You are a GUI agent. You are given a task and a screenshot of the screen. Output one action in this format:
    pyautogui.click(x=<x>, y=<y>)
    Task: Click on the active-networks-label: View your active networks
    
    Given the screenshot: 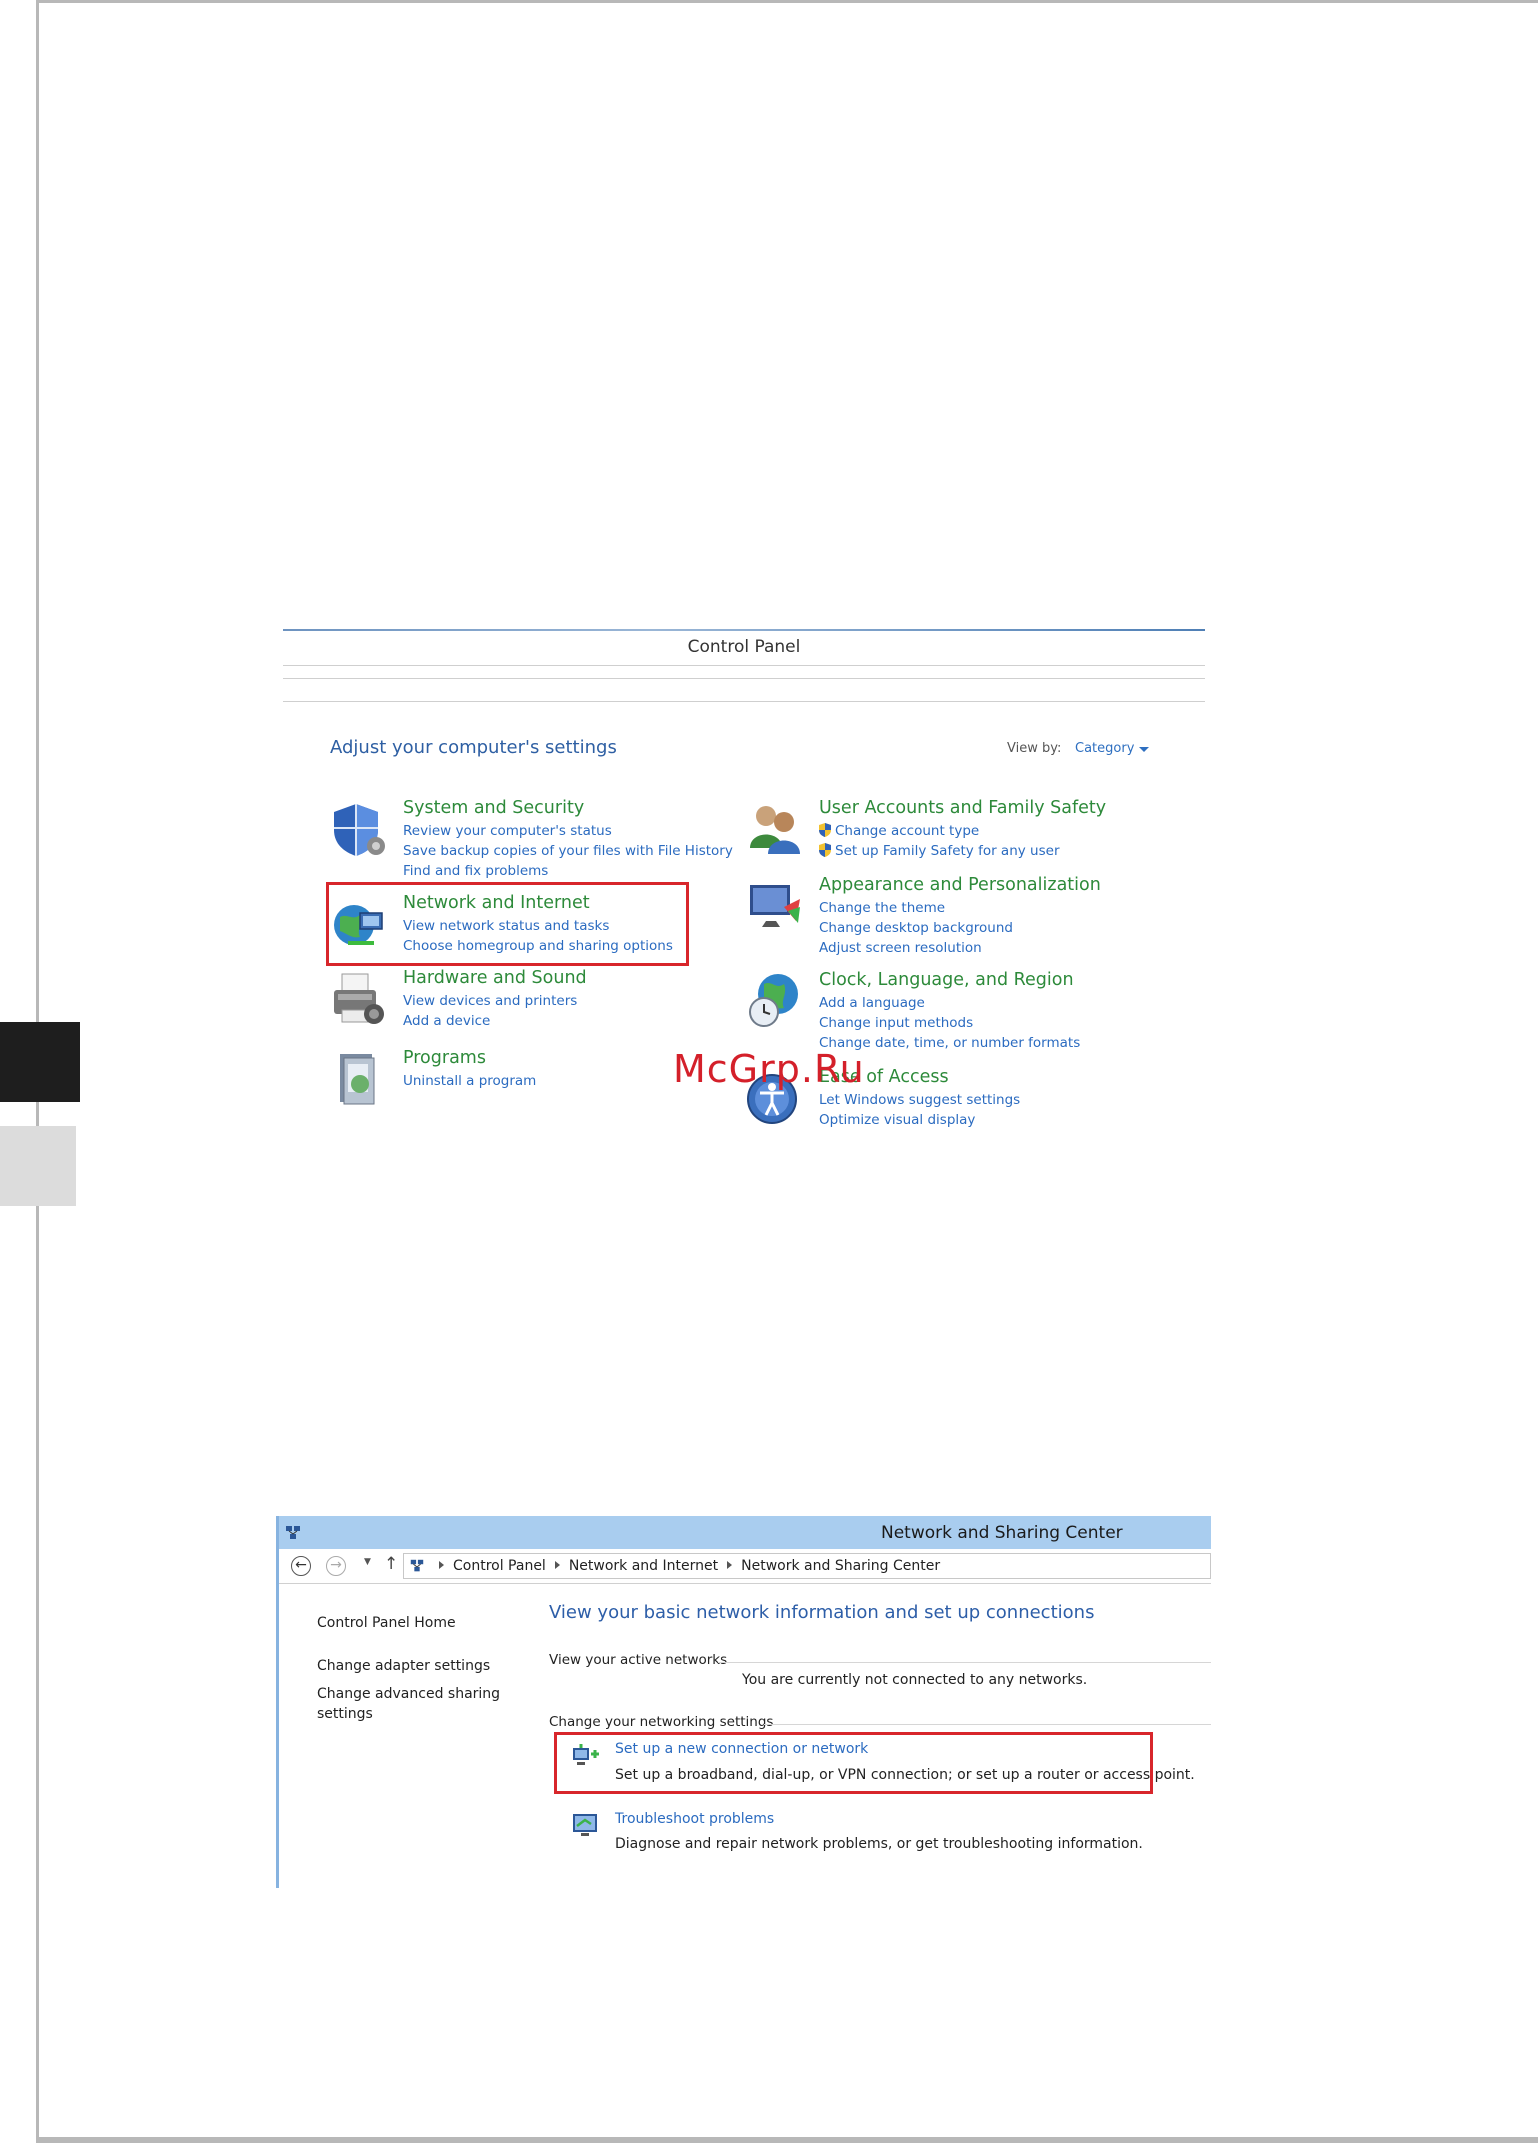 What is the action you would take?
    pyautogui.click(x=638, y=1660)
    